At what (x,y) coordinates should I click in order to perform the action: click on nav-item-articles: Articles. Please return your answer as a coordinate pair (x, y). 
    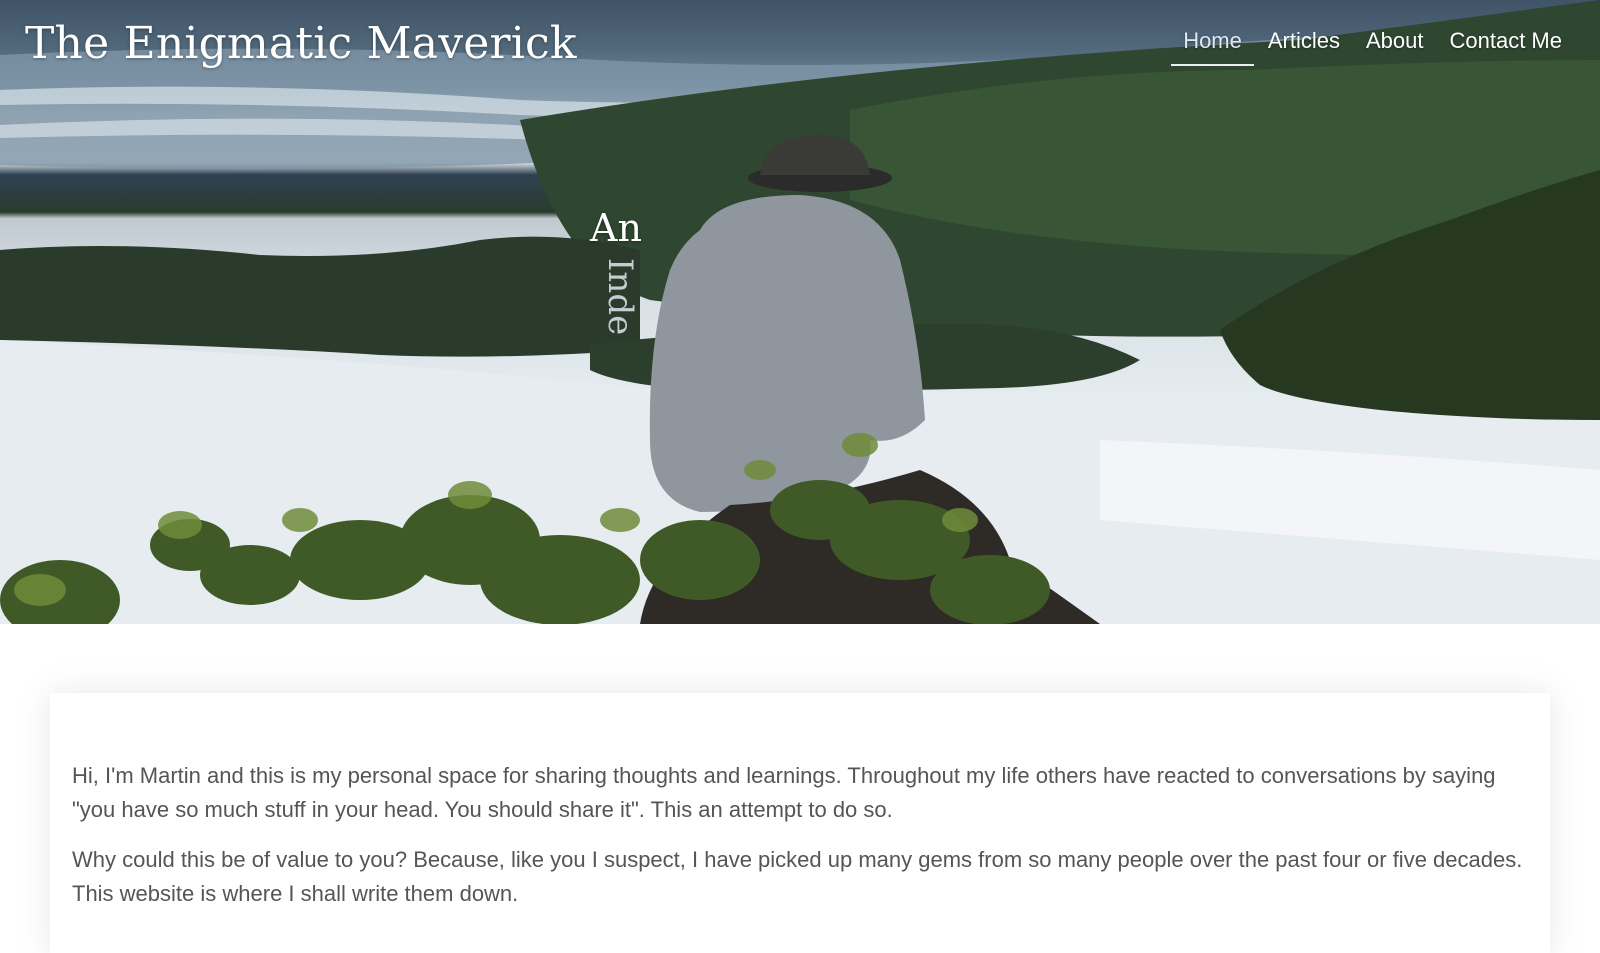
    Looking at the image, I should click on (1304, 45).